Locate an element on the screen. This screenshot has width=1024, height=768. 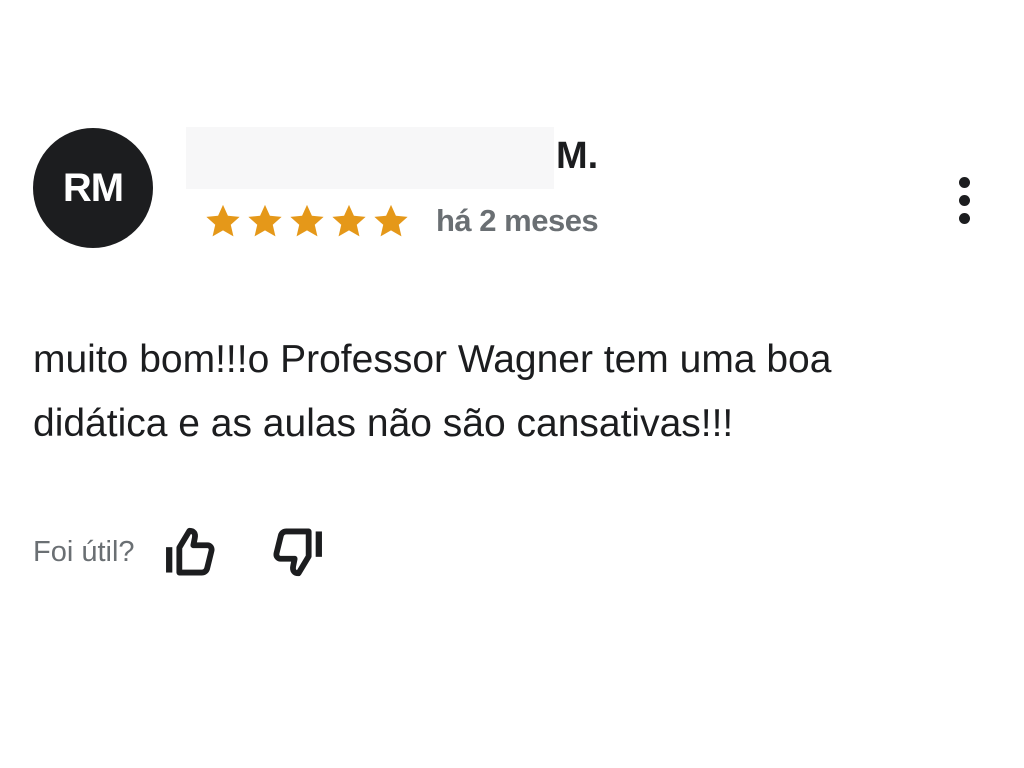
avatar-initials: RM is located at coordinates (93, 187).